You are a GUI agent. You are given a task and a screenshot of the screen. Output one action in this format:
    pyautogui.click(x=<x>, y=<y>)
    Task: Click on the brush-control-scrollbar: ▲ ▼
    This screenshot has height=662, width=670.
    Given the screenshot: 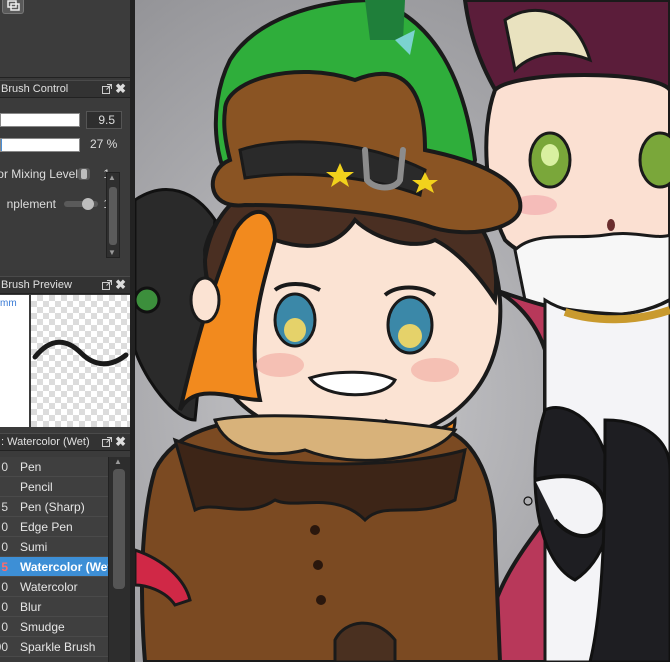 What is the action you would take?
    pyautogui.click(x=113, y=215)
    